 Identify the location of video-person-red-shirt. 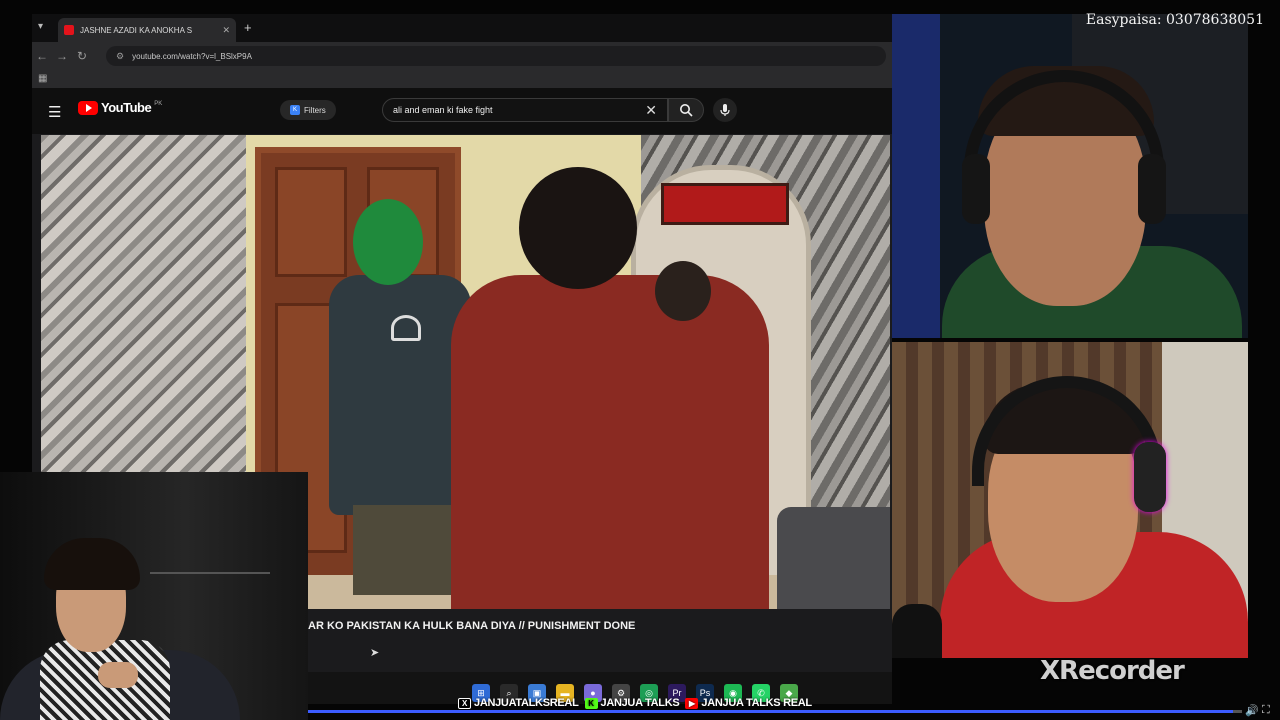
(610, 442).